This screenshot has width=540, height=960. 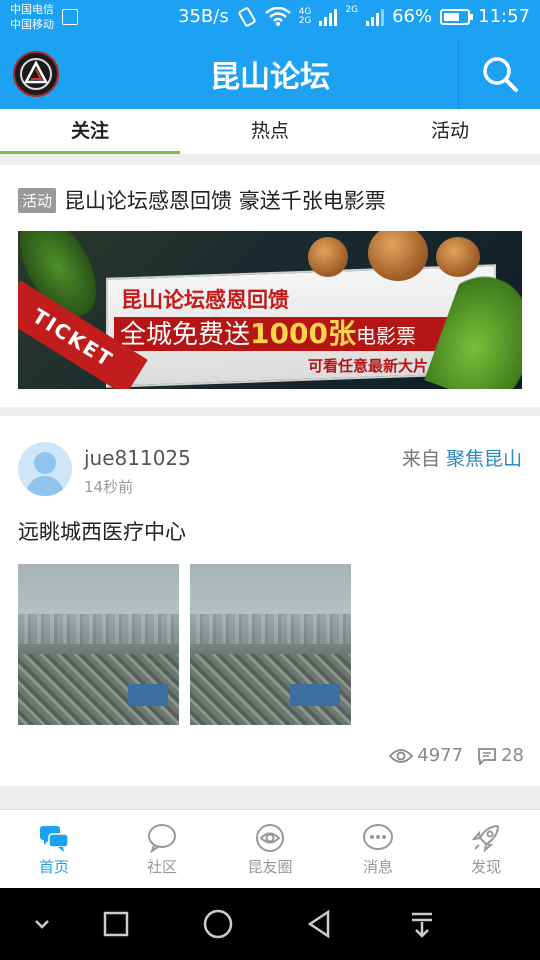 I want to click on carrier-2: 中国移动, so click(x=32, y=24).